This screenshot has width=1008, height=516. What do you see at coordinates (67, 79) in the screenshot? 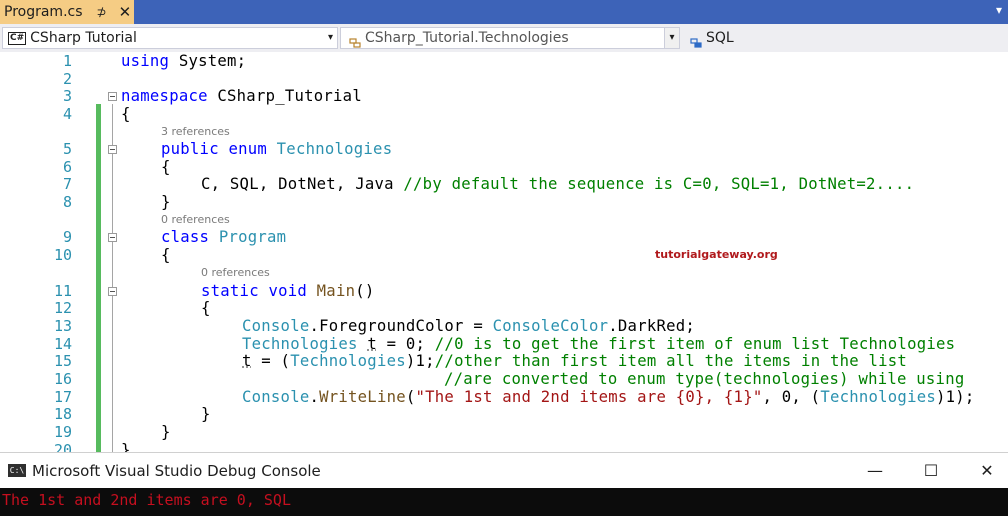
I see `line-number: 2` at bounding box center [67, 79].